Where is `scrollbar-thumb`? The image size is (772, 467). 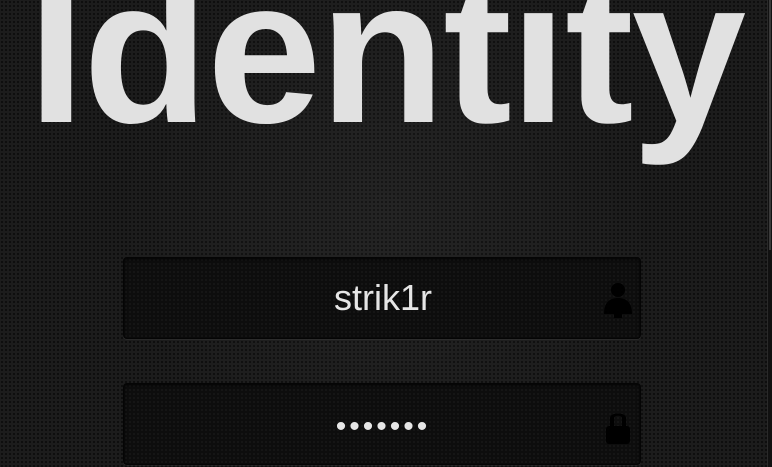 scrollbar-thumb is located at coordinates (770, 125).